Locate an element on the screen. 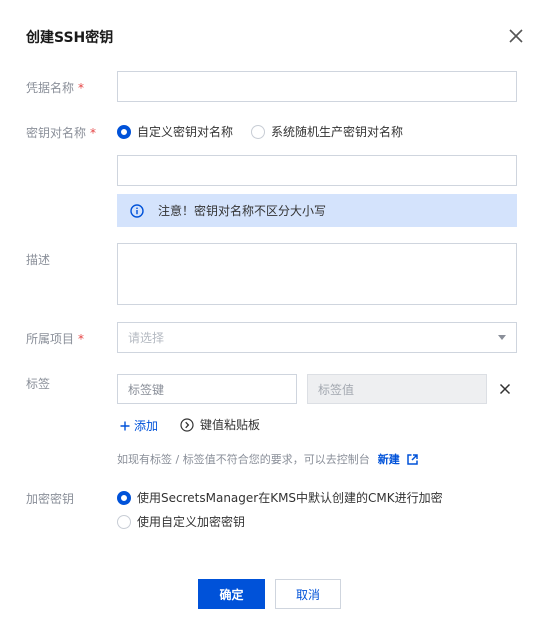 The image size is (546, 629). paste-board-button: 键值粘贴板 is located at coordinates (220, 424).